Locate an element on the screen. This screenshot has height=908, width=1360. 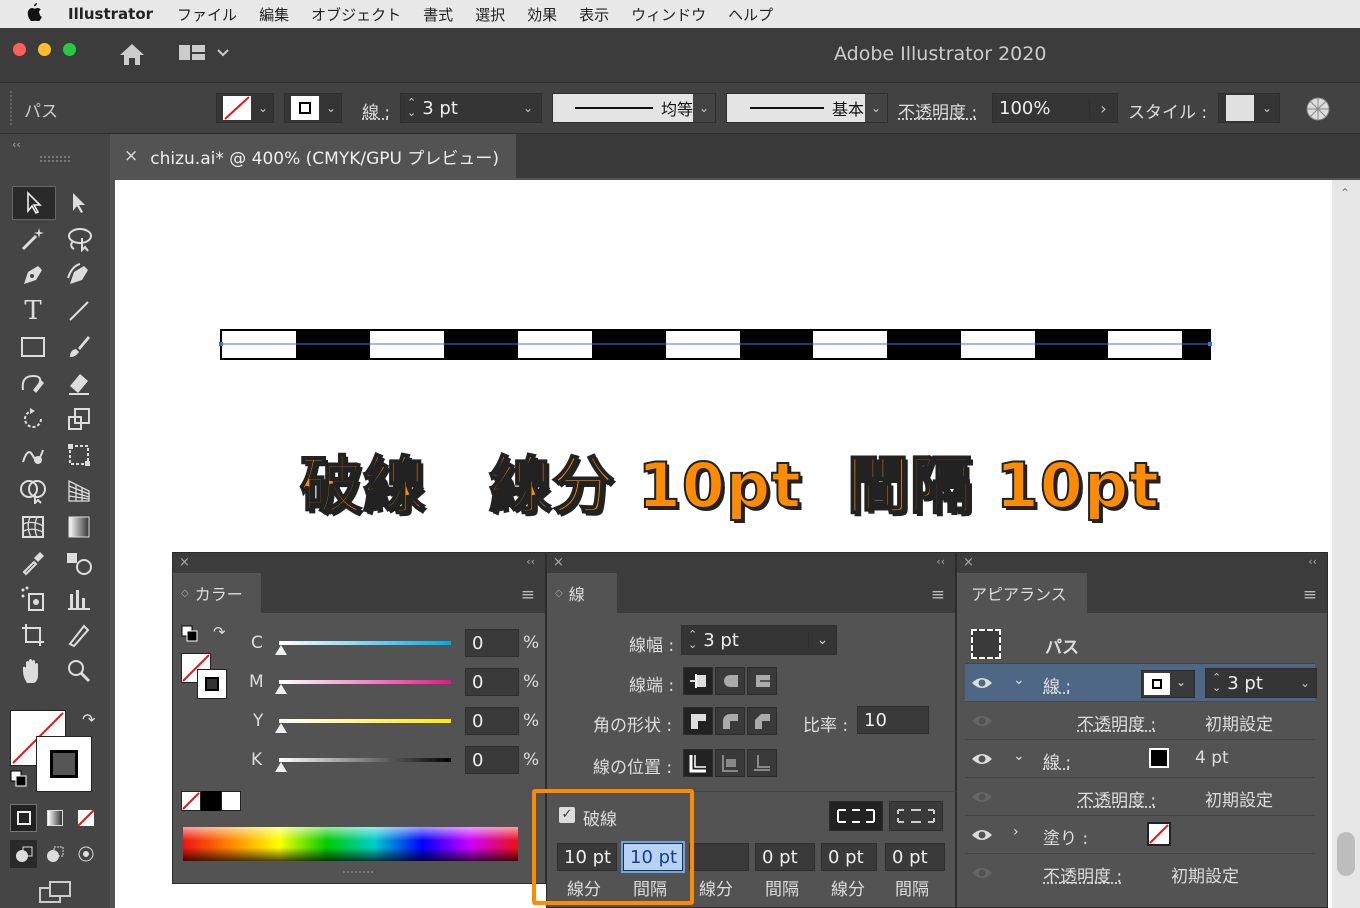
fill-stroke-widget: ↷ is located at coordinates (60, 753).